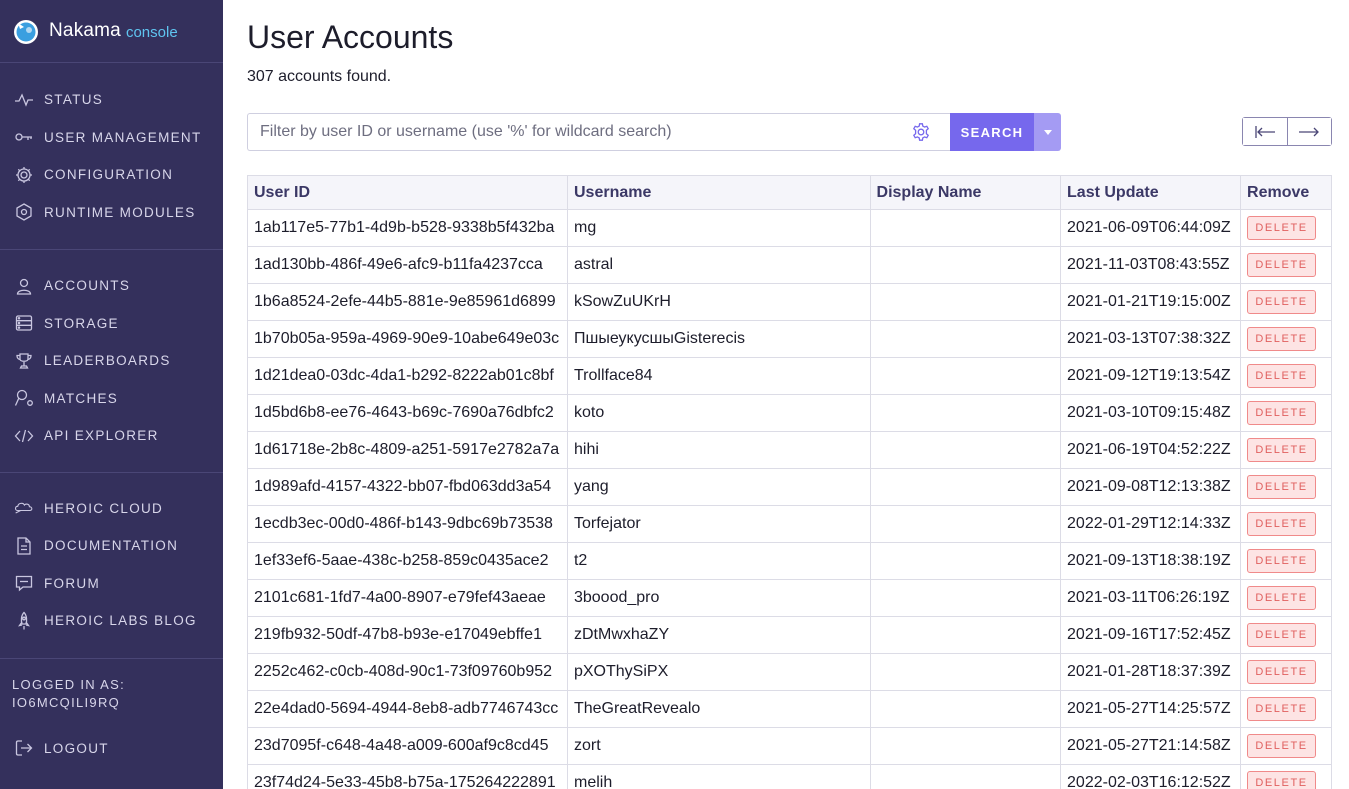 The image size is (1349, 789). I want to click on brand: Nakama console, so click(111, 31).